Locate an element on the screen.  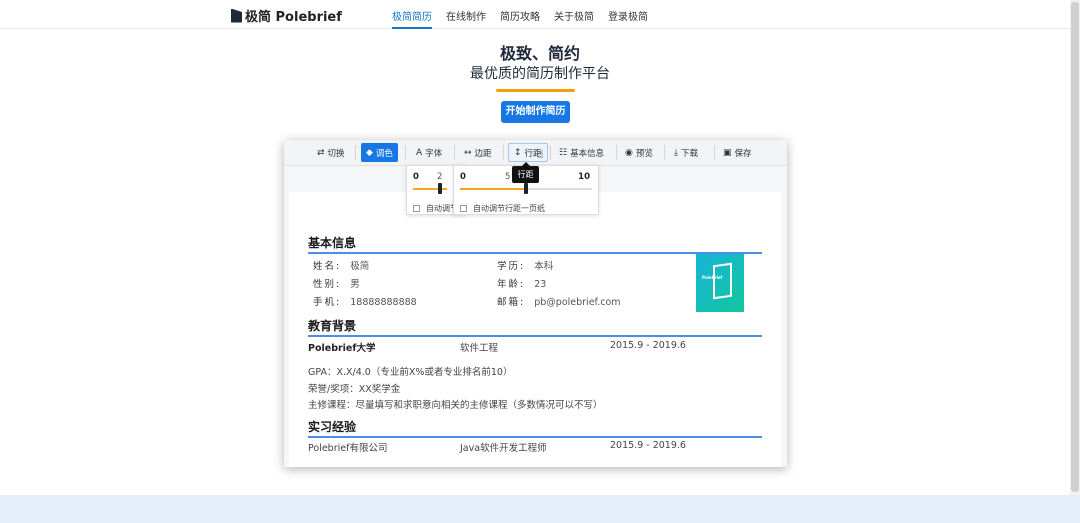
internship-company: Polebrief有限公司 is located at coordinates (348, 448).